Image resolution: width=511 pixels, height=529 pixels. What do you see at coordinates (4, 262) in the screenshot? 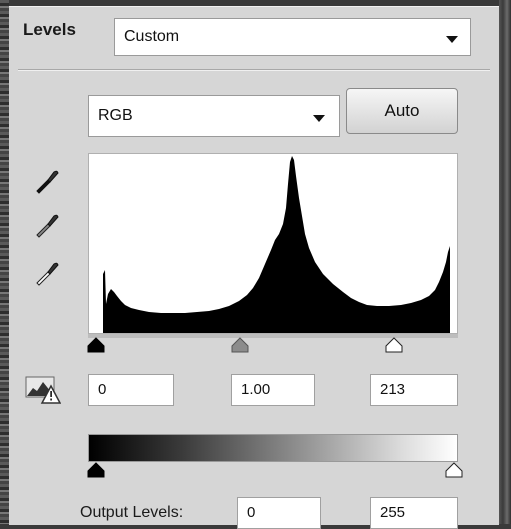
I see `background-texture-left` at bounding box center [4, 262].